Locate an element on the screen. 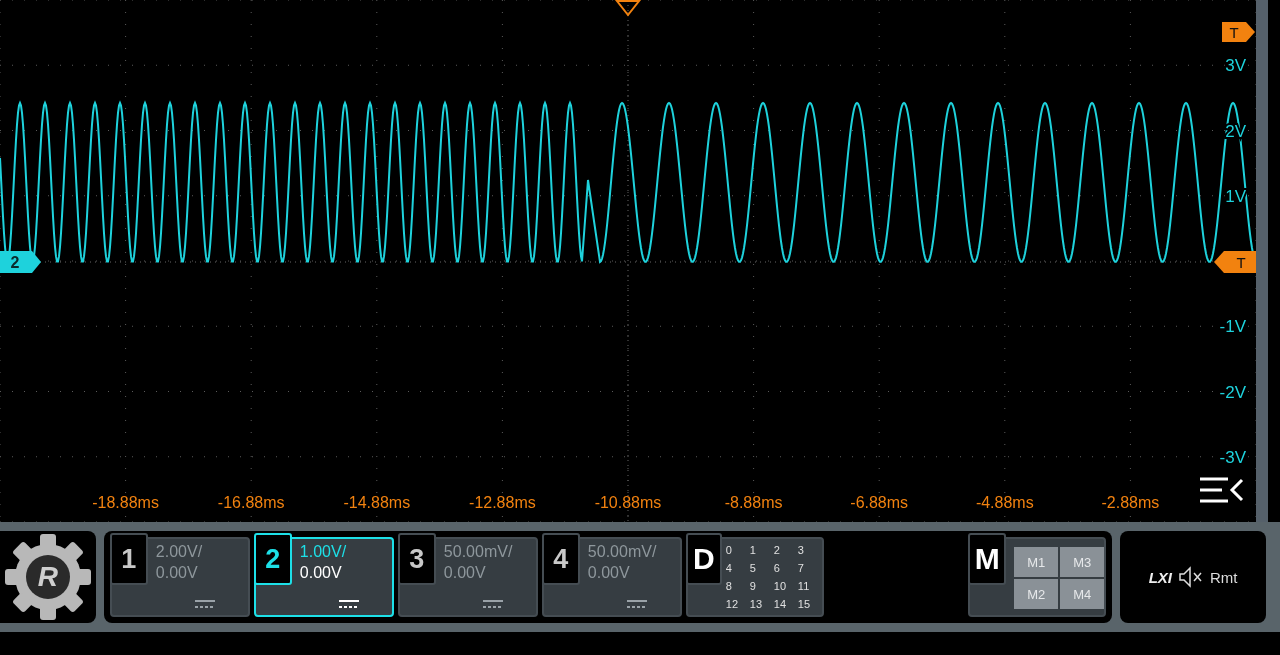 This screenshot has height=655, width=1280. voltage-axis-label: 3V is located at coordinates (1235, 66).